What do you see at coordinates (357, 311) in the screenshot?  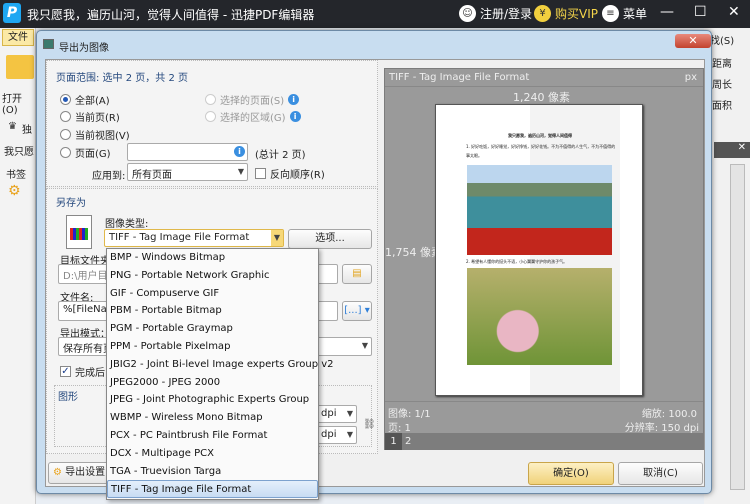 I see `filename-macro-button: [...] ▾` at bounding box center [357, 311].